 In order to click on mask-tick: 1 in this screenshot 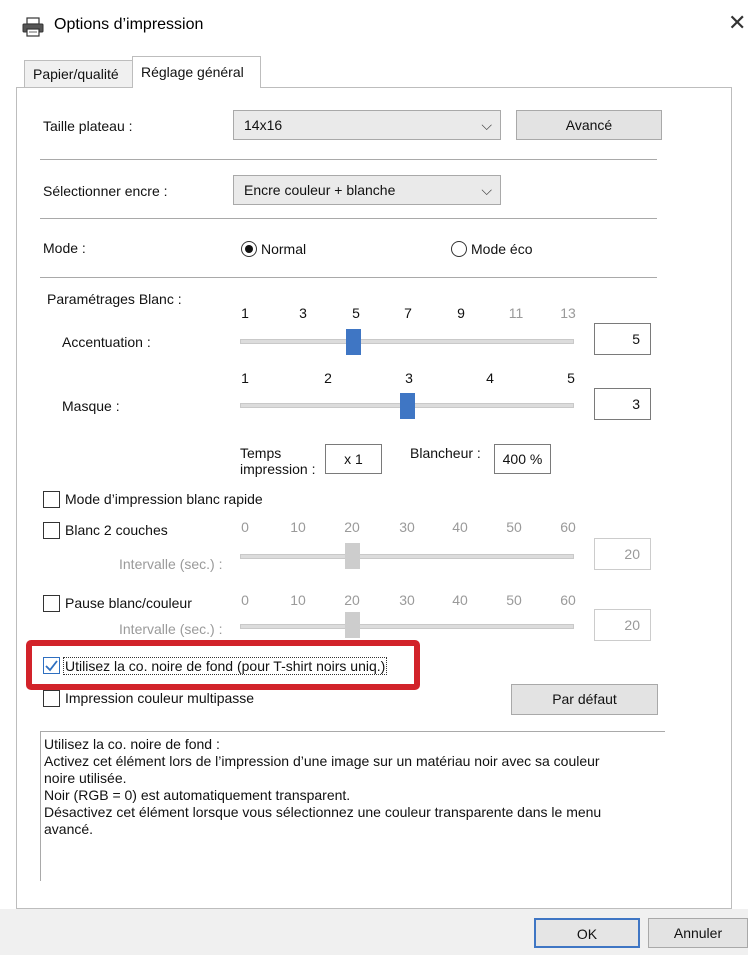, I will do `click(245, 378)`.